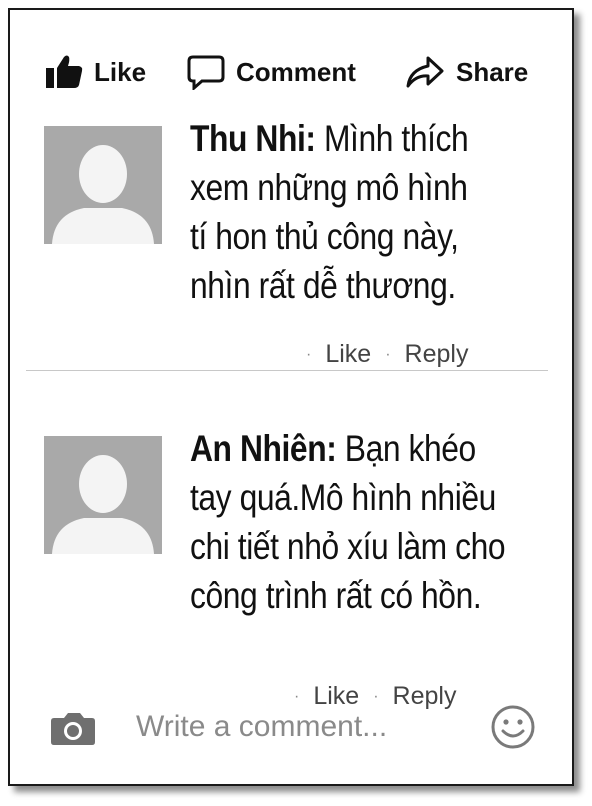 The width and height of the screenshot is (592, 806). Describe the element at coordinates (120, 71) in the screenshot. I see `like-label: Like` at that location.